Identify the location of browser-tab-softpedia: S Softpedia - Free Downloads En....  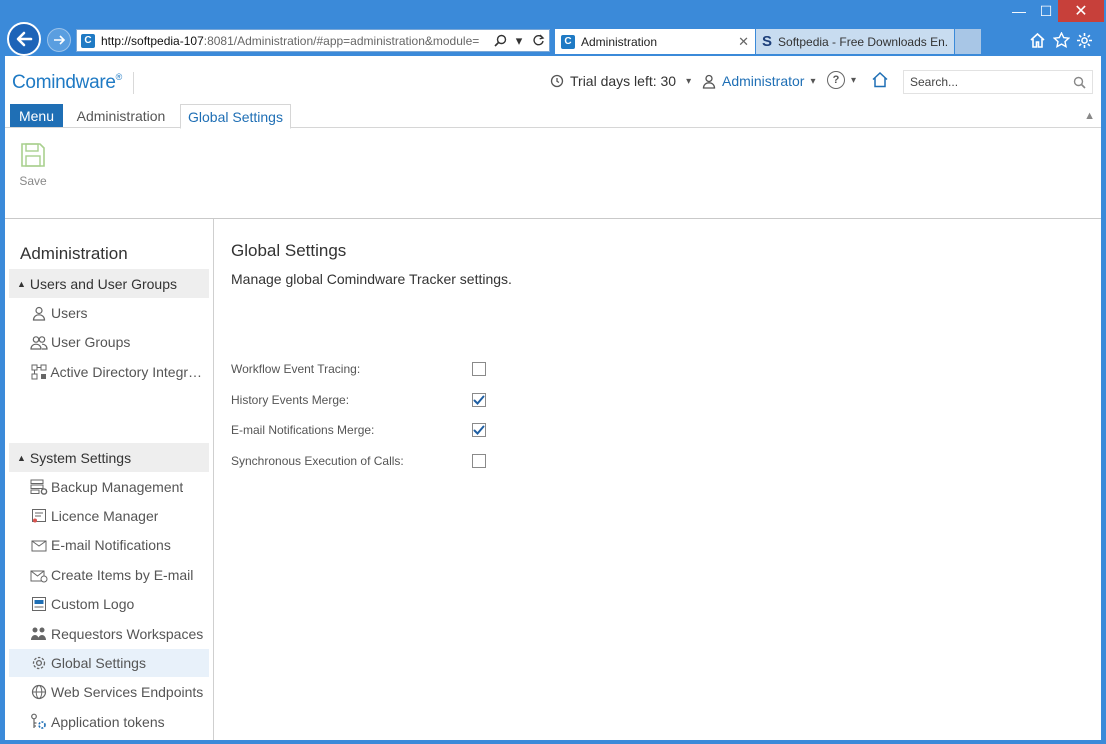
(855, 41).